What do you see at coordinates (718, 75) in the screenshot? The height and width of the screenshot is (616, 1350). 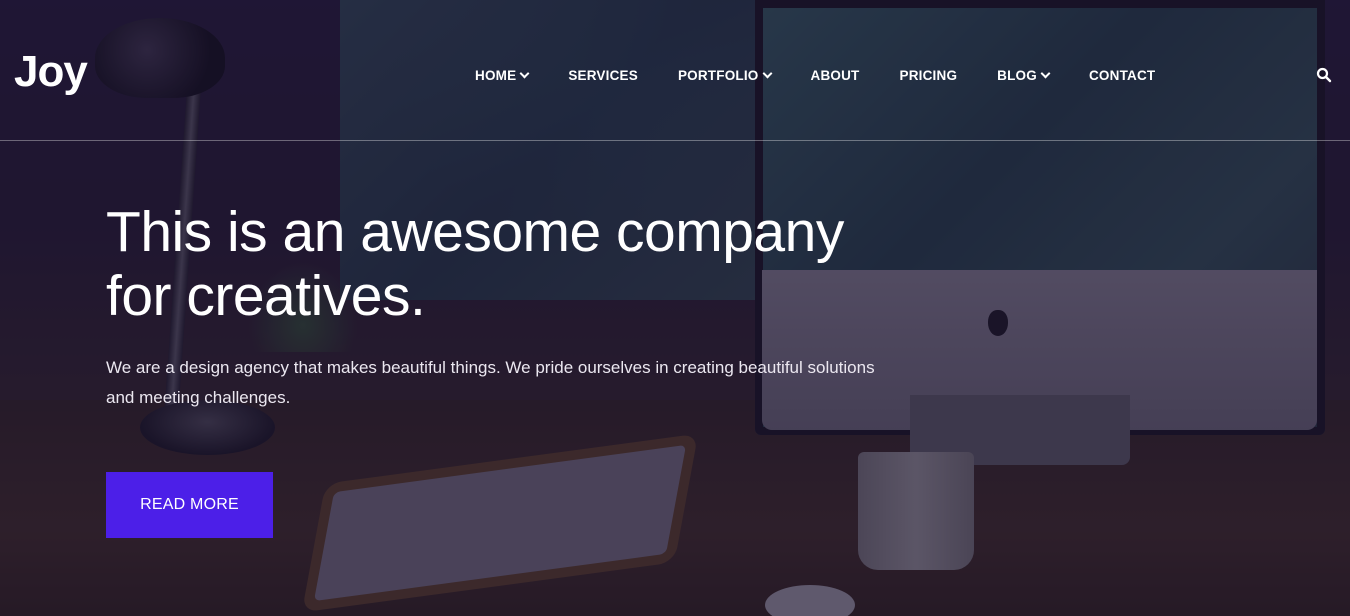 I see `nav-item-label: PORTFOLIO` at bounding box center [718, 75].